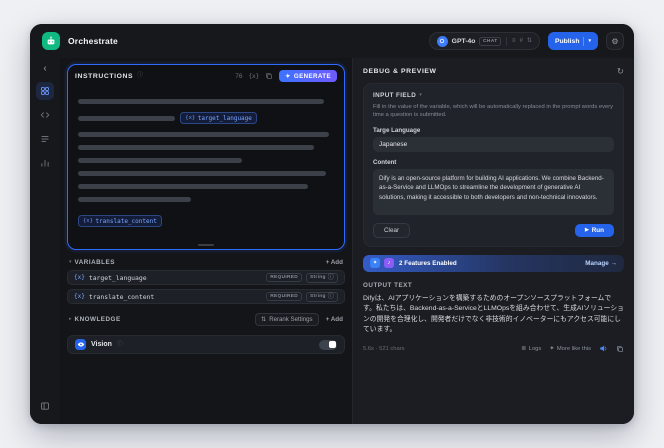 This screenshot has width=664, height=448. I want to click on vision-label: Vision, so click(101, 344).